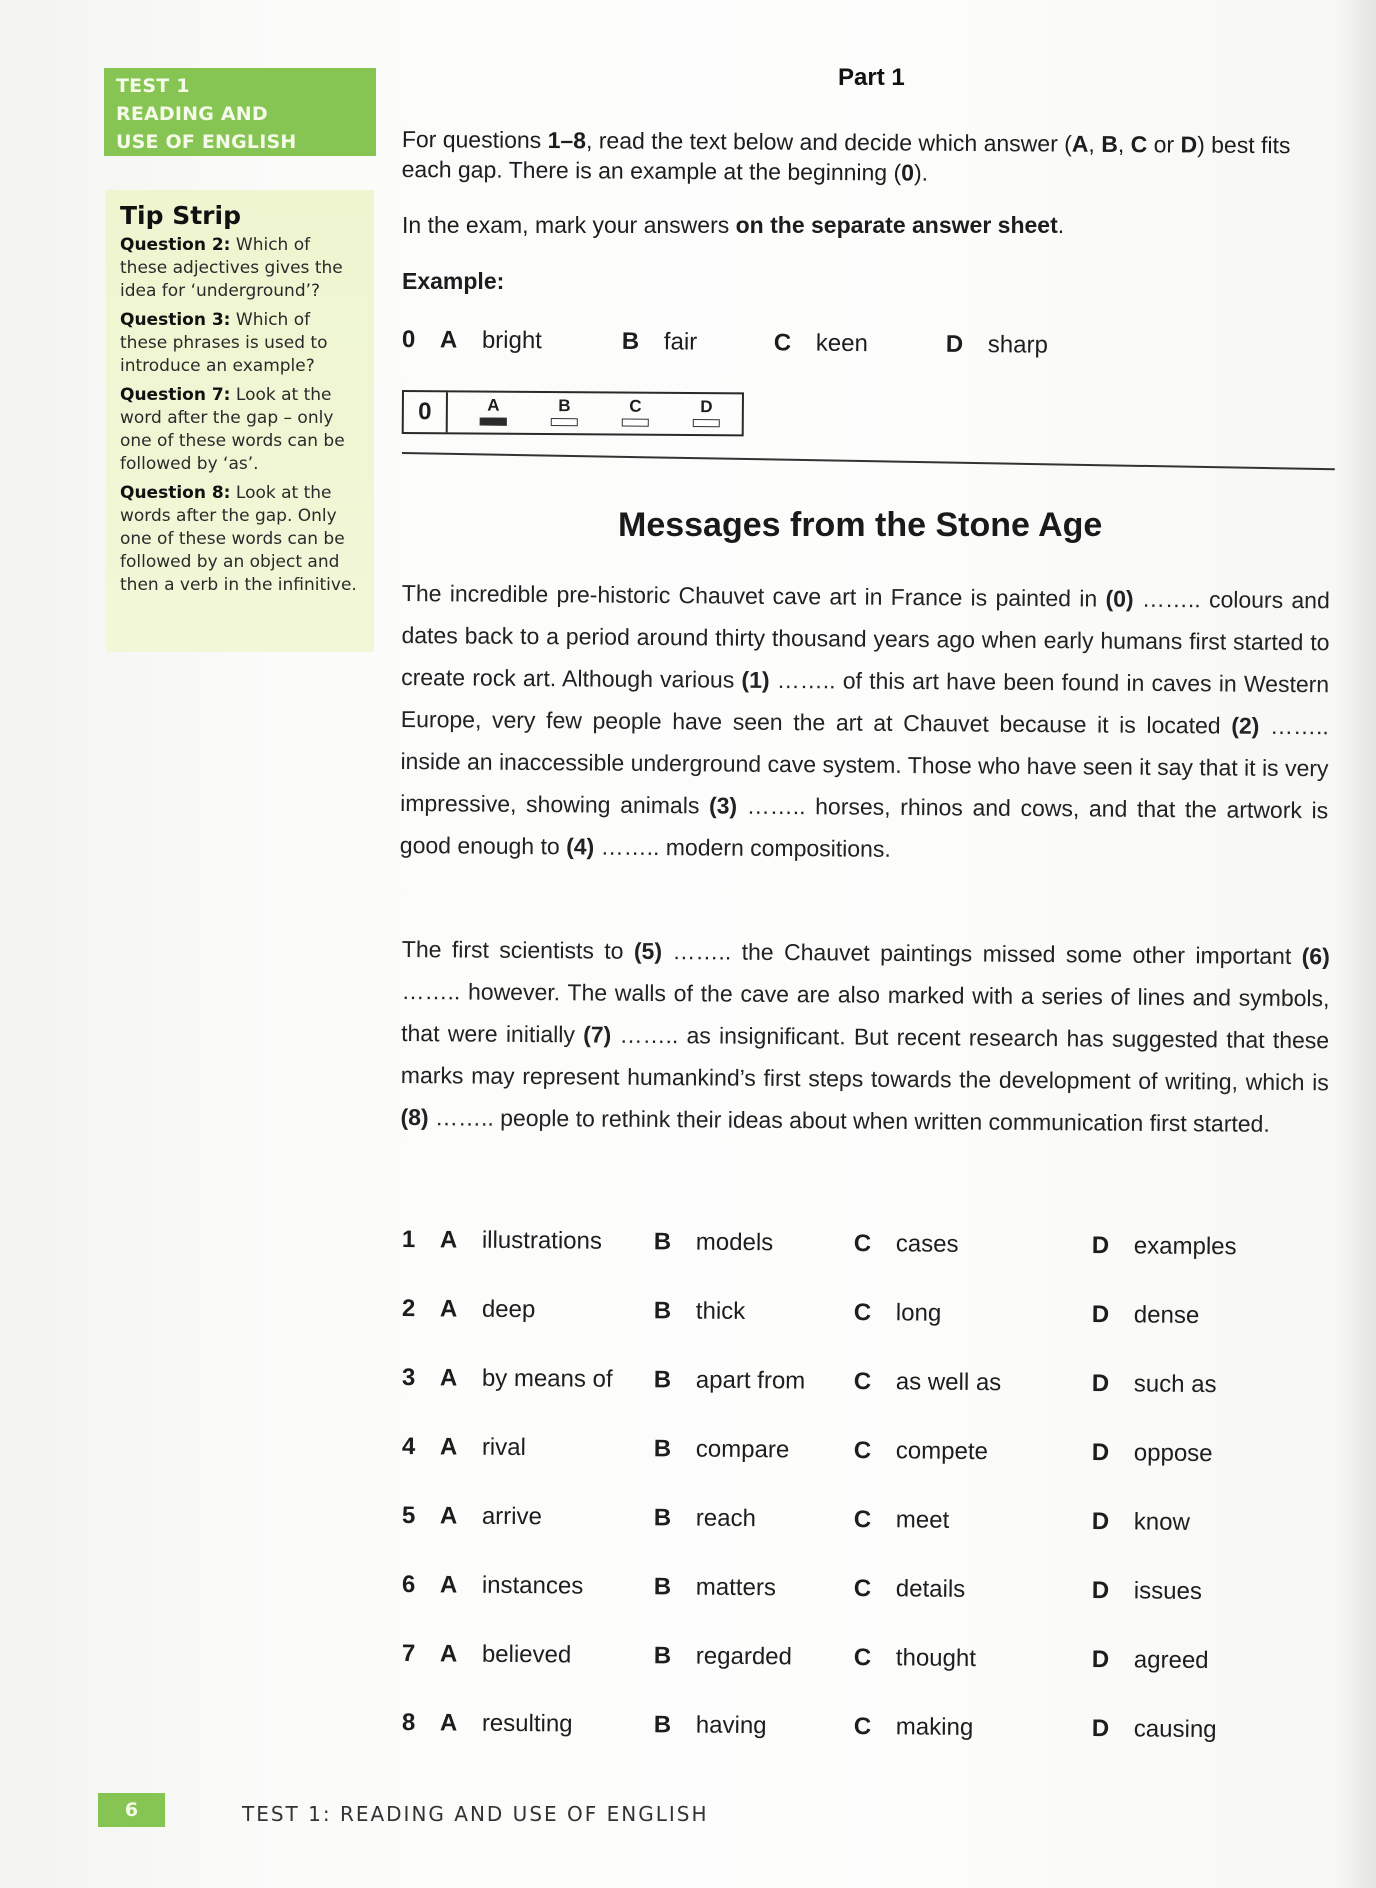 The image size is (1376, 1888). I want to click on option-word: know, so click(1162, 1522).